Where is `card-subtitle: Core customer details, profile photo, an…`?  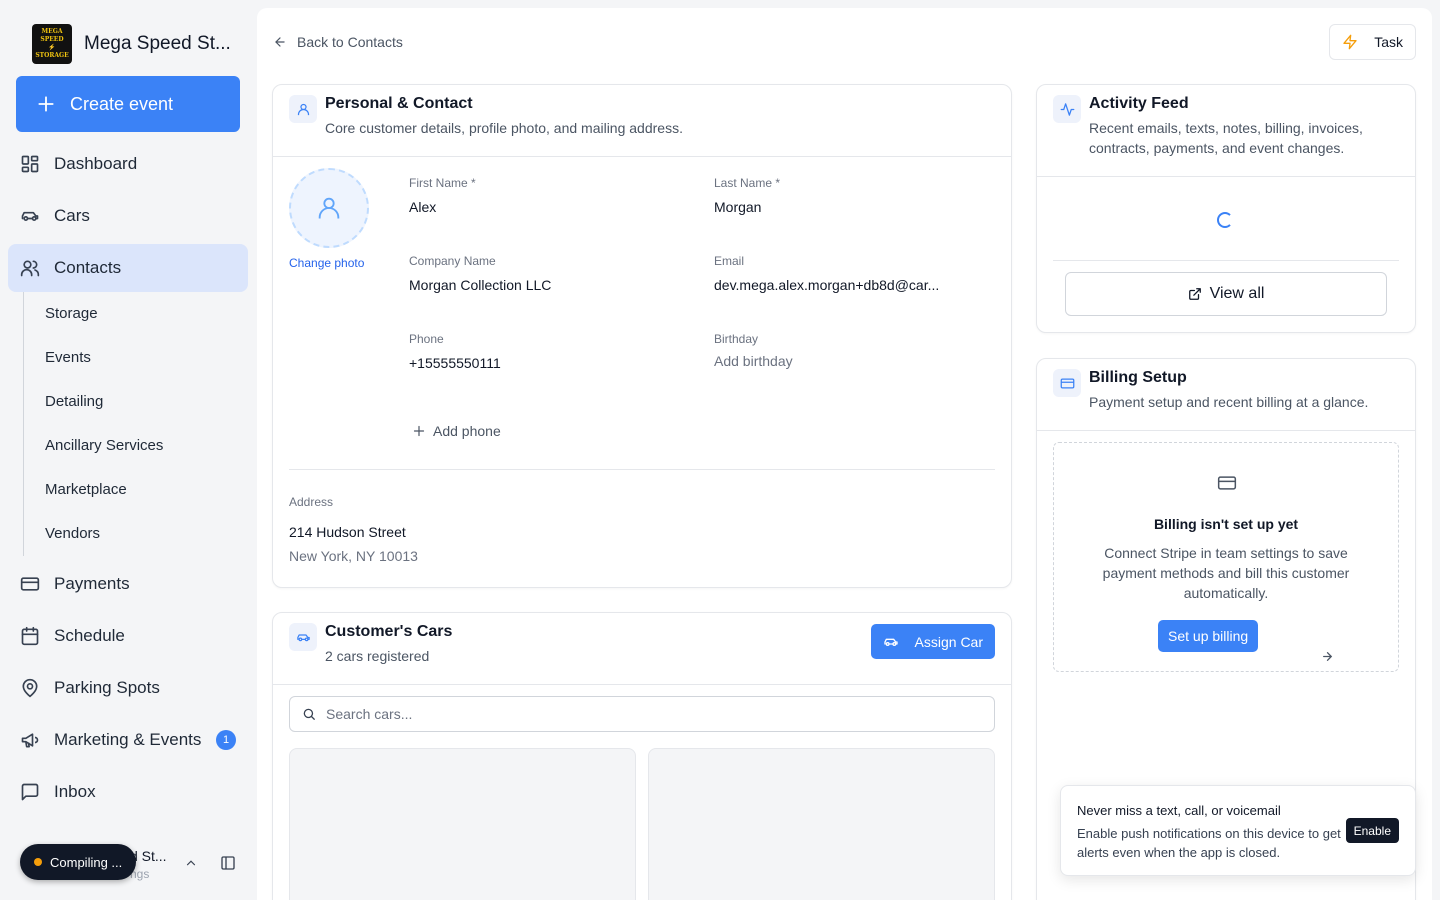
card-subtitle: Core customer details, profile photo, an… is located at coordinates (504, 128).